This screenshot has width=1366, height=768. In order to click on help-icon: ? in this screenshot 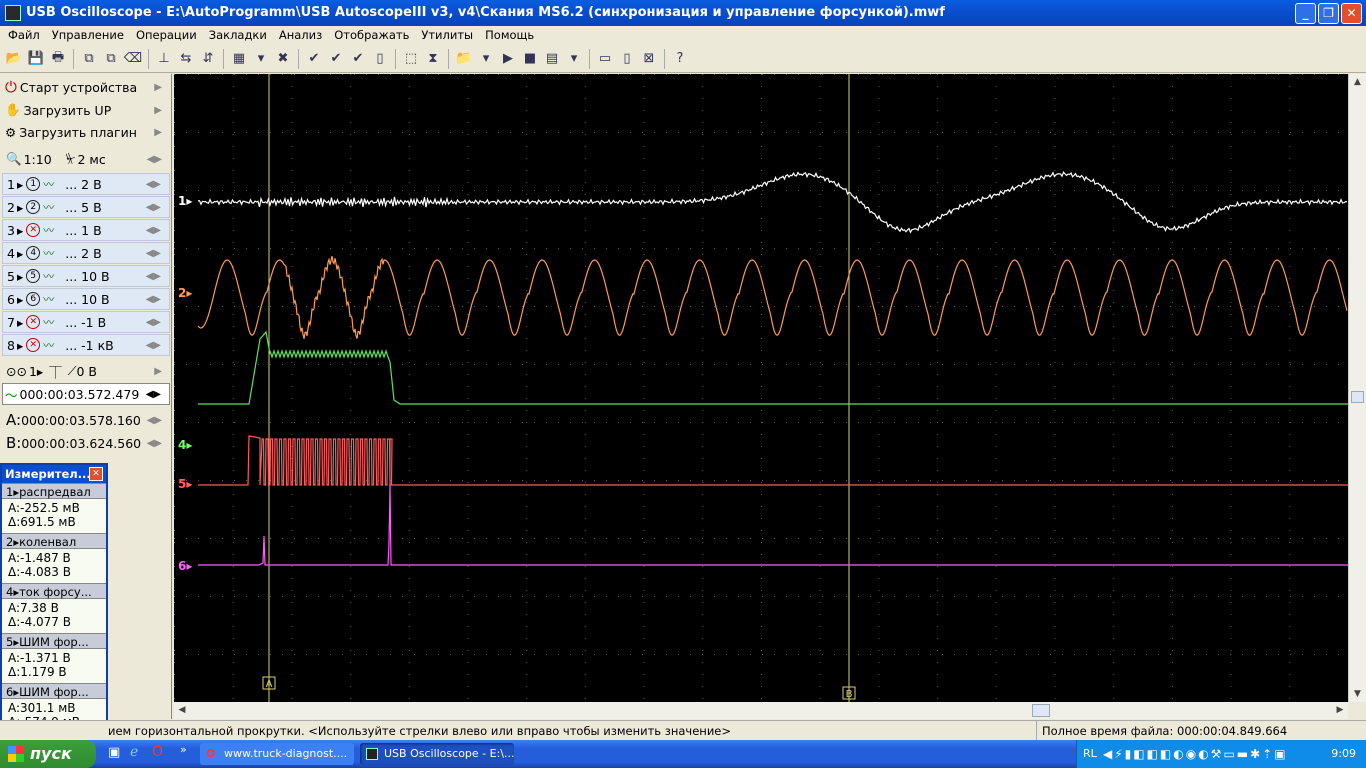, I will do `click(680, 59)`.